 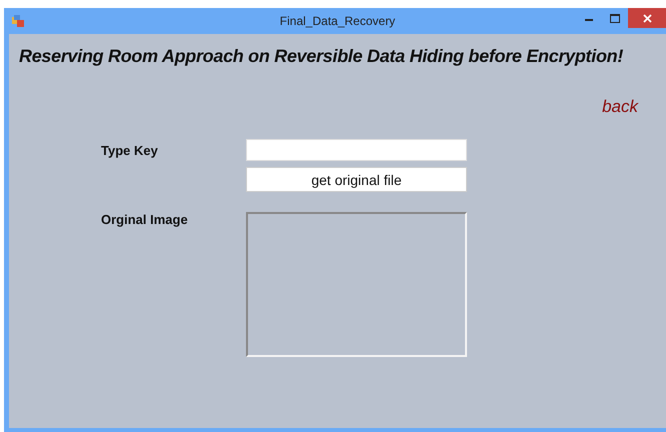 I want to click on image-label: Orginal Image, so click(x=145, y=219).